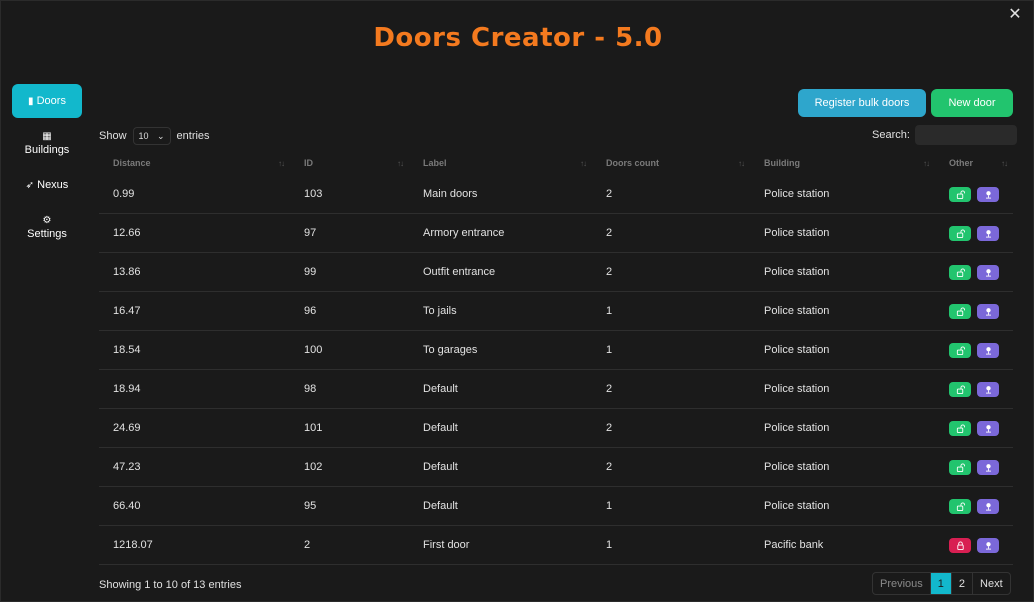  I want to click on gear-icon: ⚙, so click(47, 220).